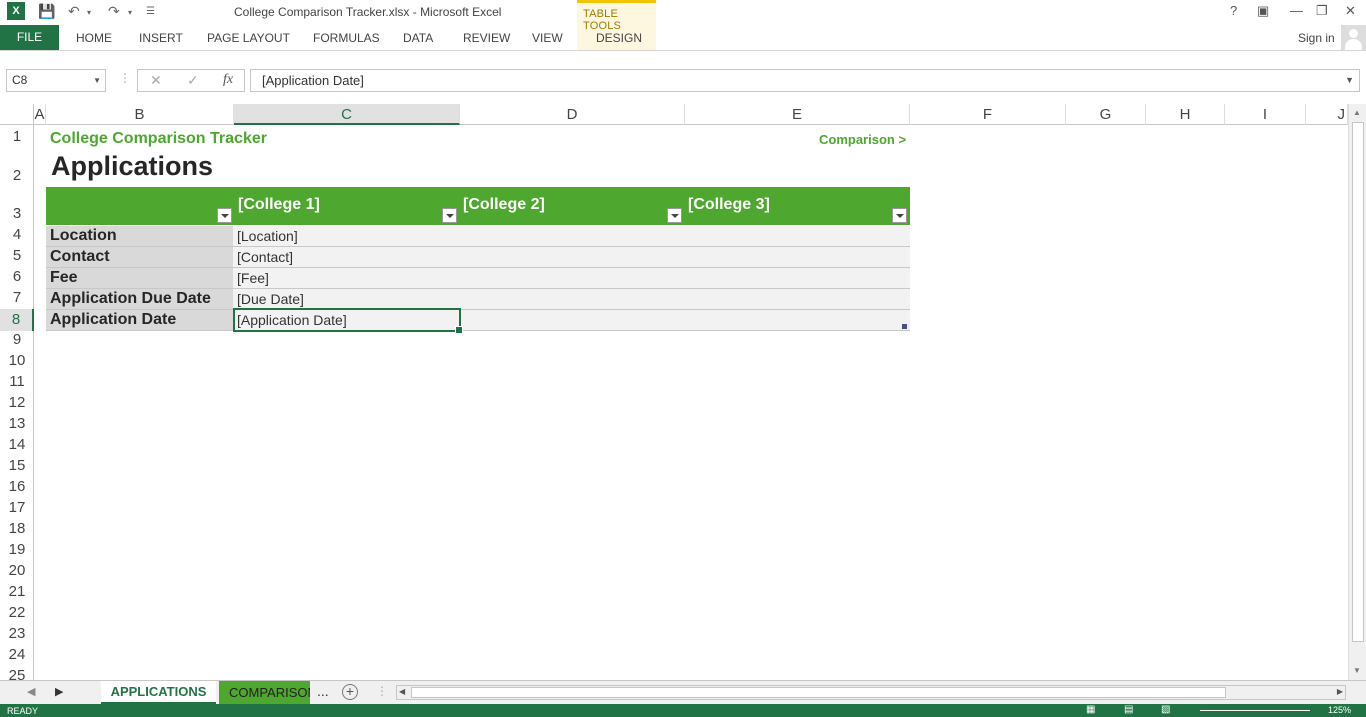 Image resolution: width=1366 pixels, height=717 pixels. What do you see at coordinates (1128, 709) in the screenshot?
I see `page-layout-view-icon: ▤` at bounding box center [1128, 709].